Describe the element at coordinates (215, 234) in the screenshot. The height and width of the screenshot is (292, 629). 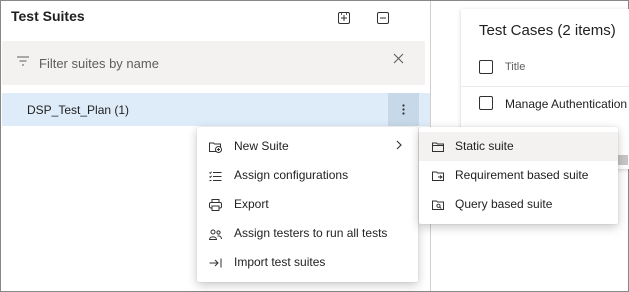
I see `people-icon` at that location.